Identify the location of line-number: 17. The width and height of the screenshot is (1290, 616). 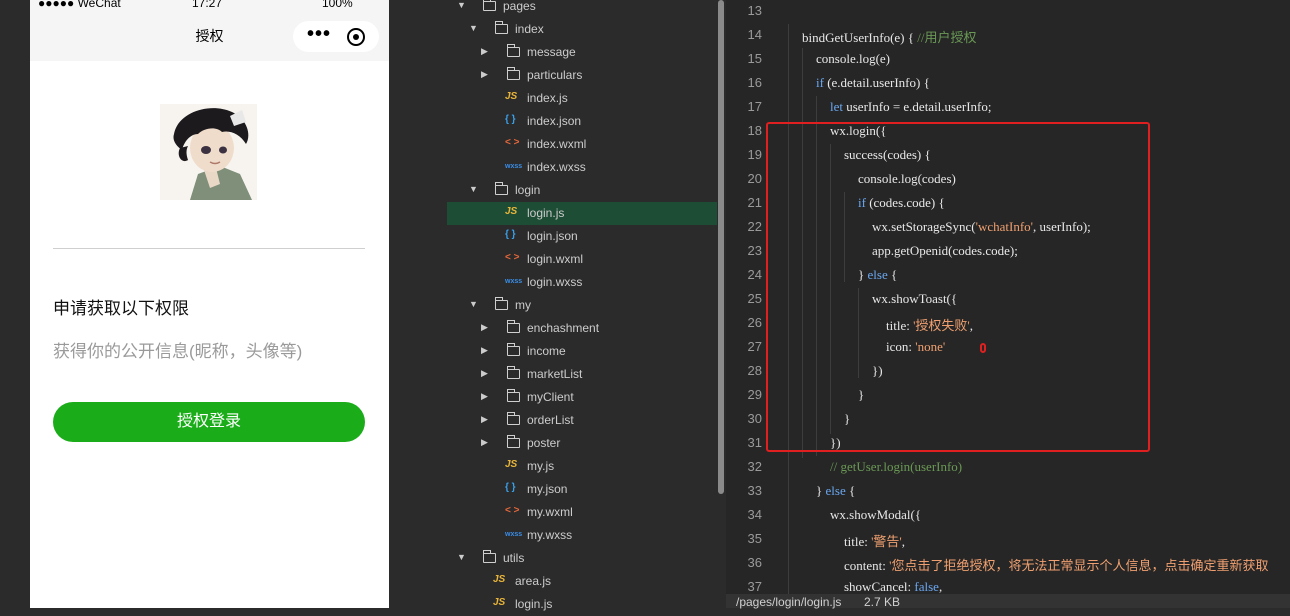
(754, 106).